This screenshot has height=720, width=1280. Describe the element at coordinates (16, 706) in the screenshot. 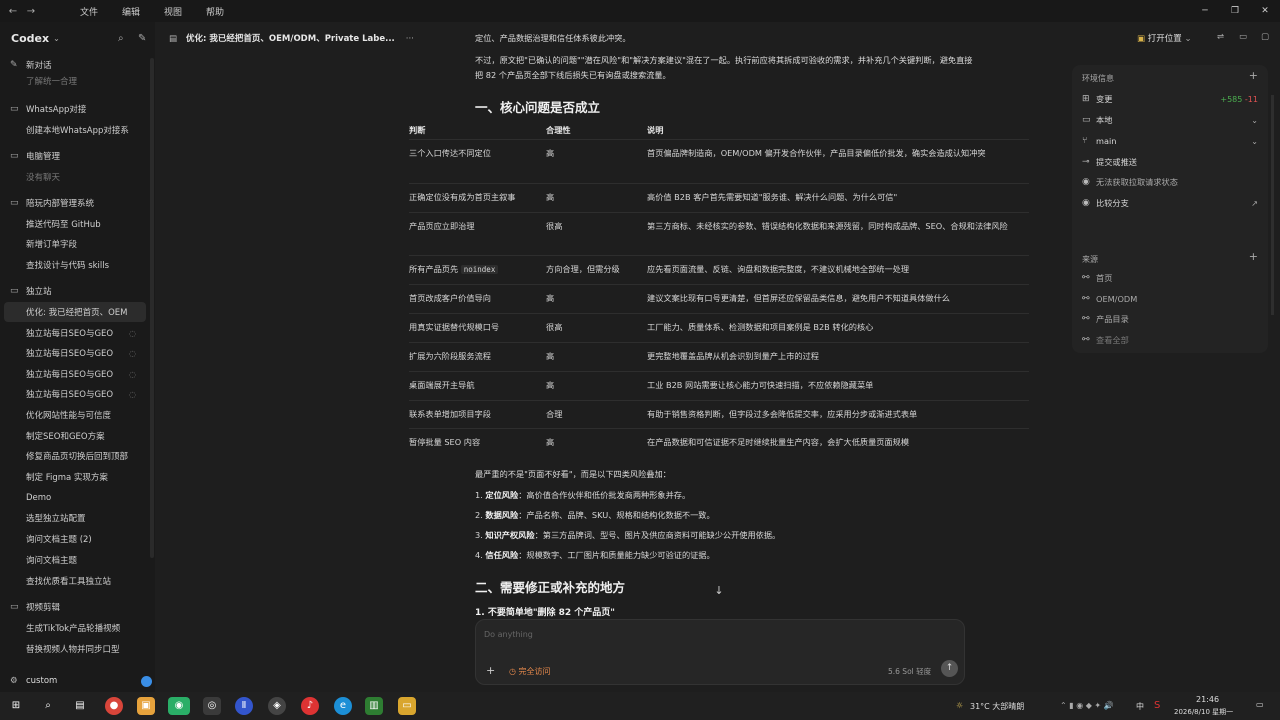

I see `windows-start-icon: ⊞` at that location.